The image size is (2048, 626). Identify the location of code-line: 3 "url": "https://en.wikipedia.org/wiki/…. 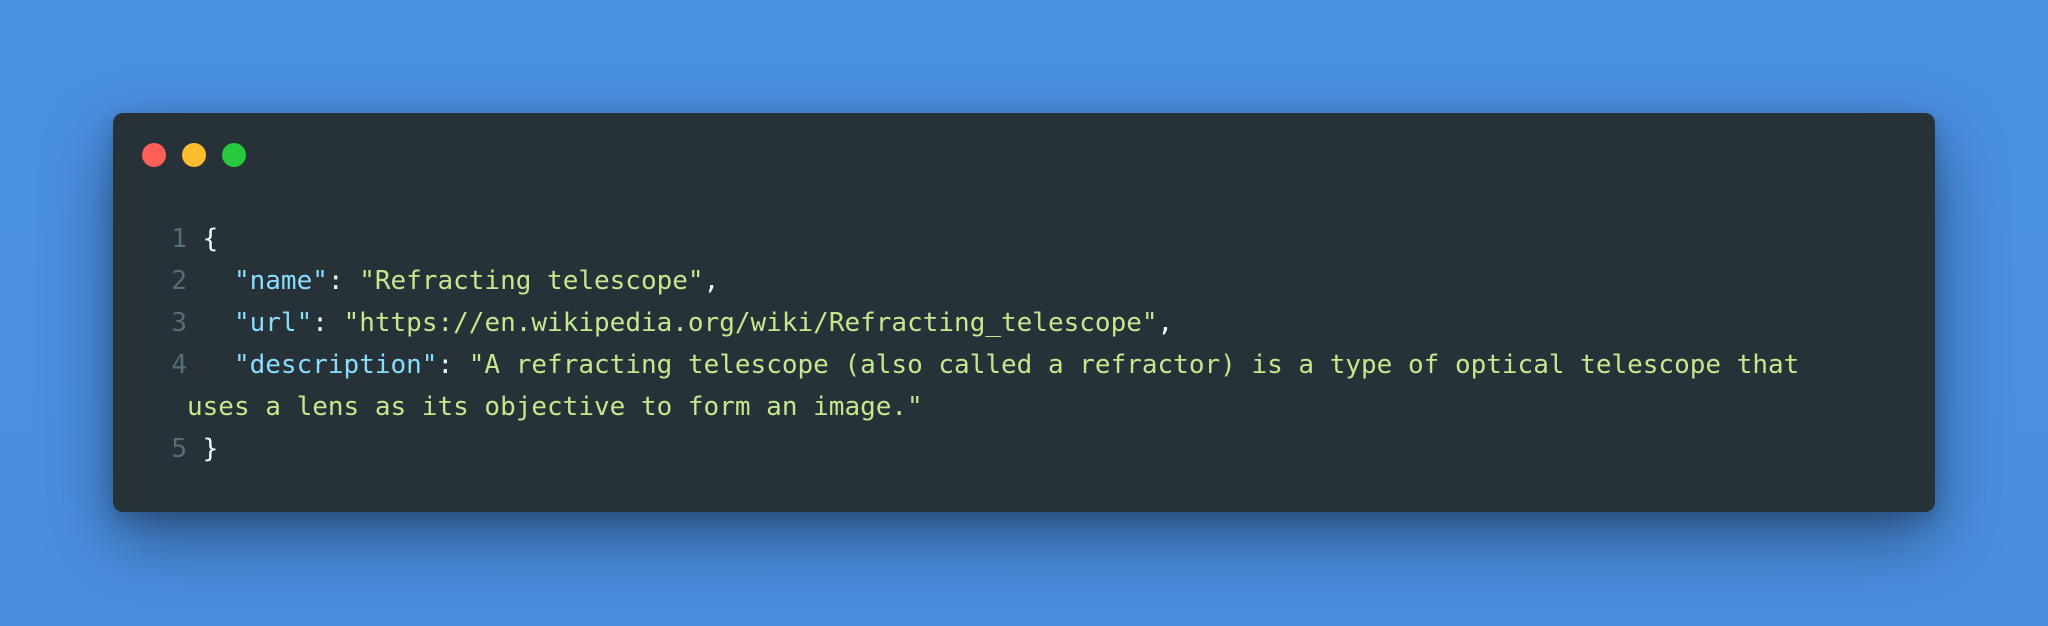
(1024, 323).